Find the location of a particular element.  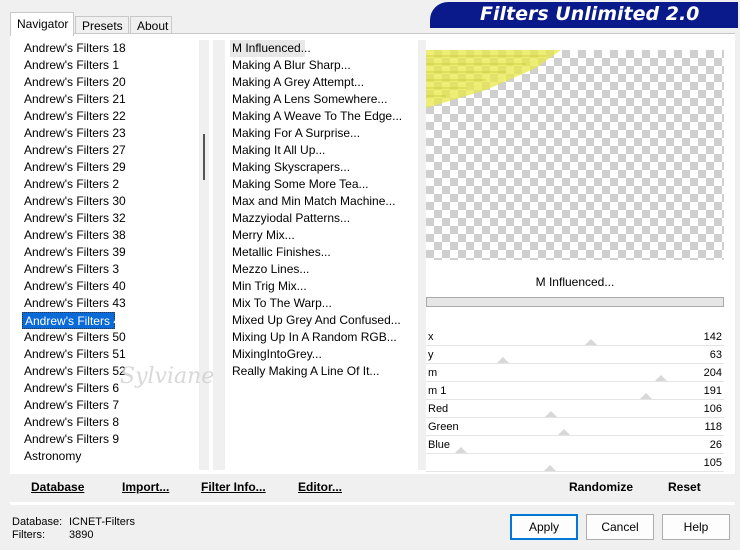

category-list-item: Andrew's Filters 8 is located at coordinates (109, 422).